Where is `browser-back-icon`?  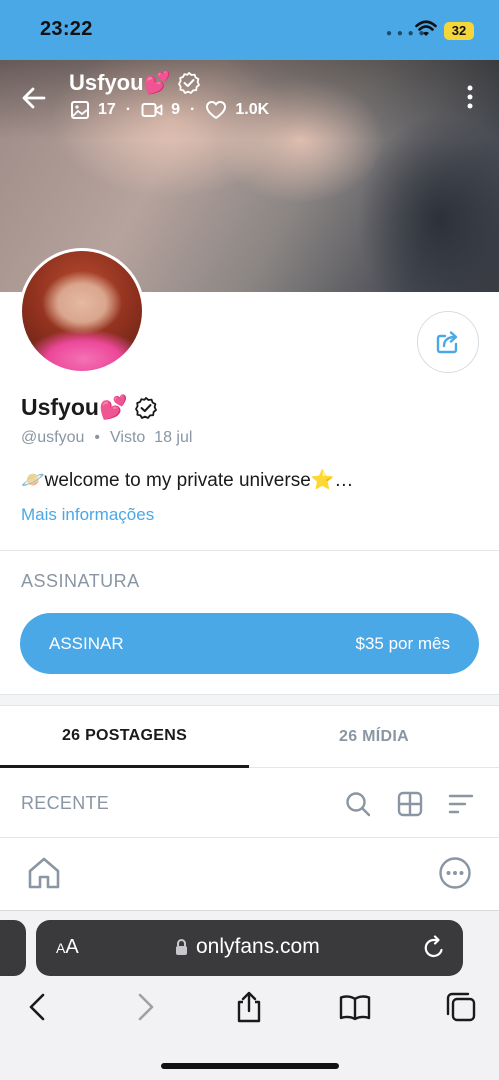
browser-back-icon is located at coordinates (38, 1007).